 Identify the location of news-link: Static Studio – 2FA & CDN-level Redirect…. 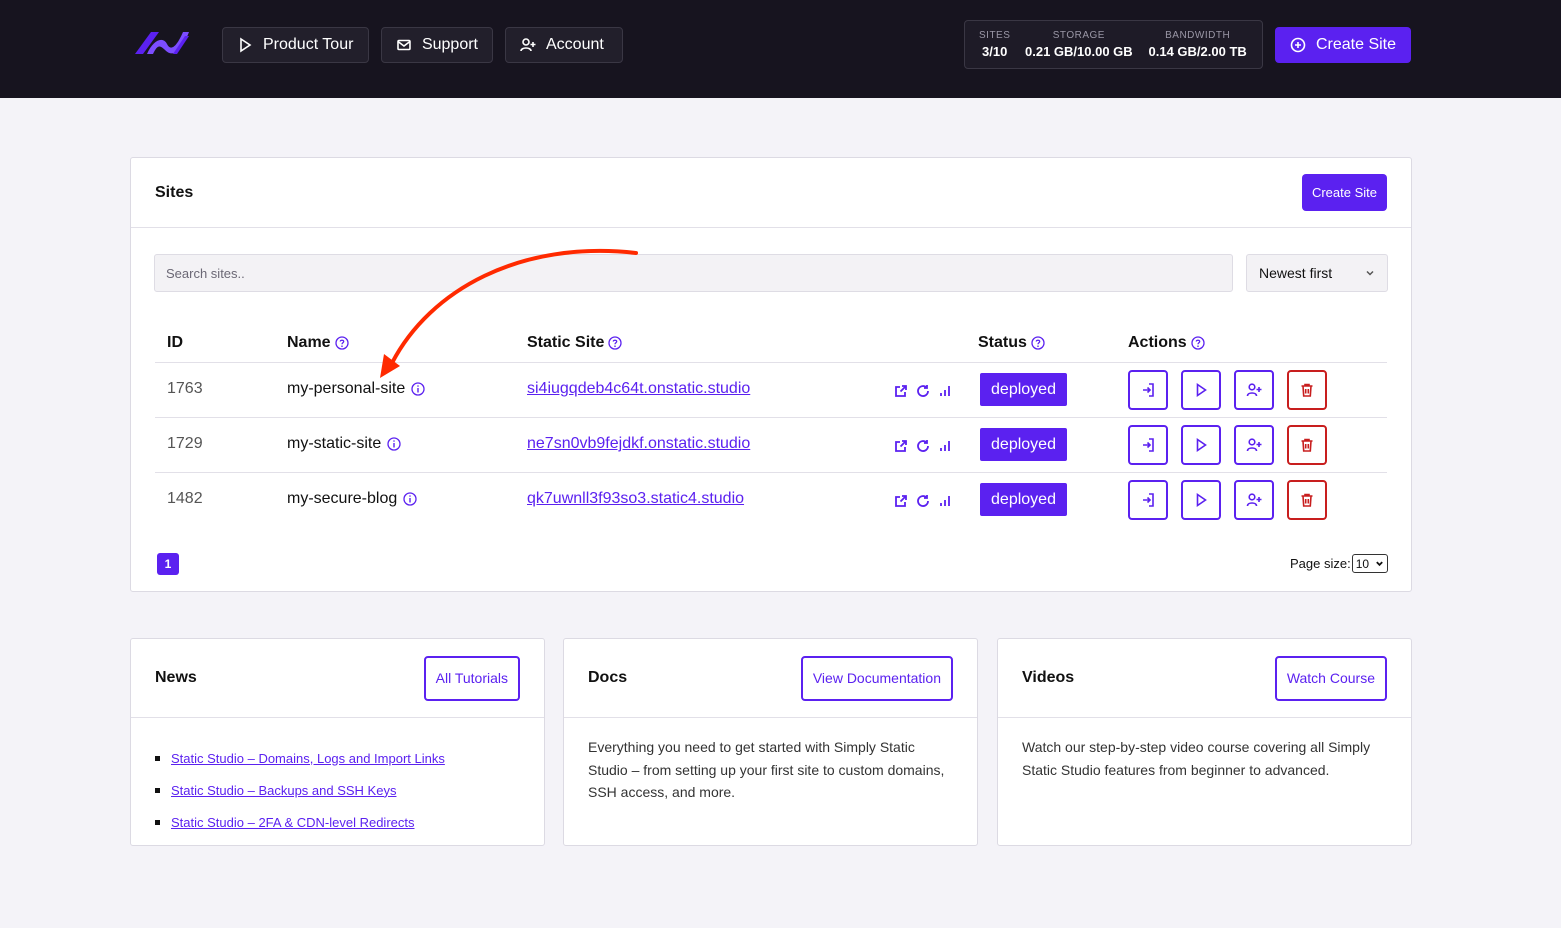
(293, 822).